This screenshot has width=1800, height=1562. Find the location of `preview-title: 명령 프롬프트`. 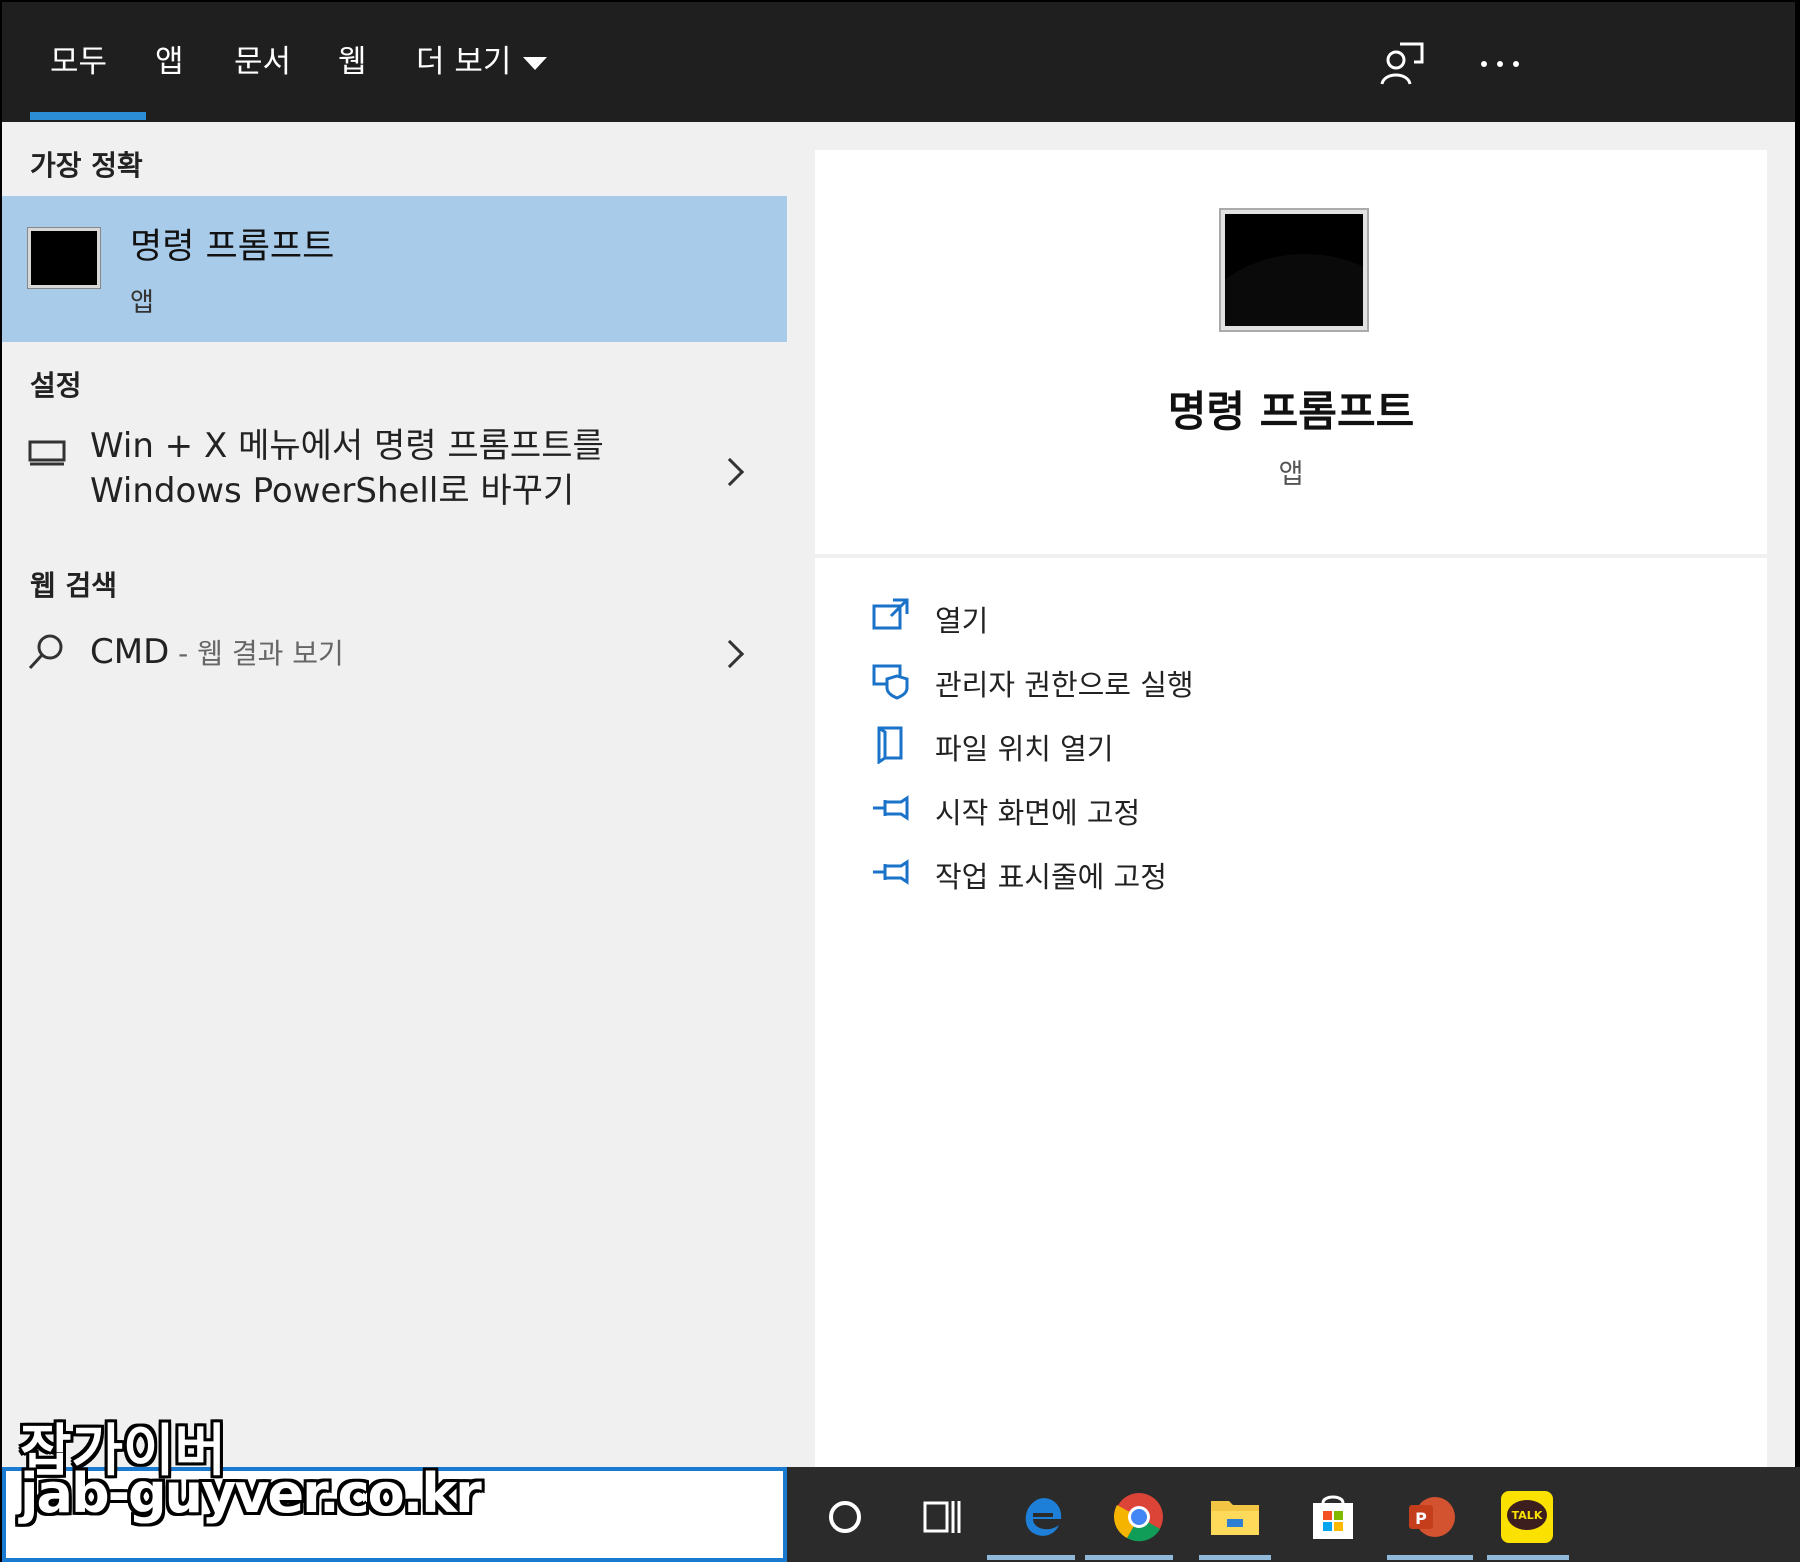

preview-title: 명령 프롬프트 is located at coordinates (1291, 411).